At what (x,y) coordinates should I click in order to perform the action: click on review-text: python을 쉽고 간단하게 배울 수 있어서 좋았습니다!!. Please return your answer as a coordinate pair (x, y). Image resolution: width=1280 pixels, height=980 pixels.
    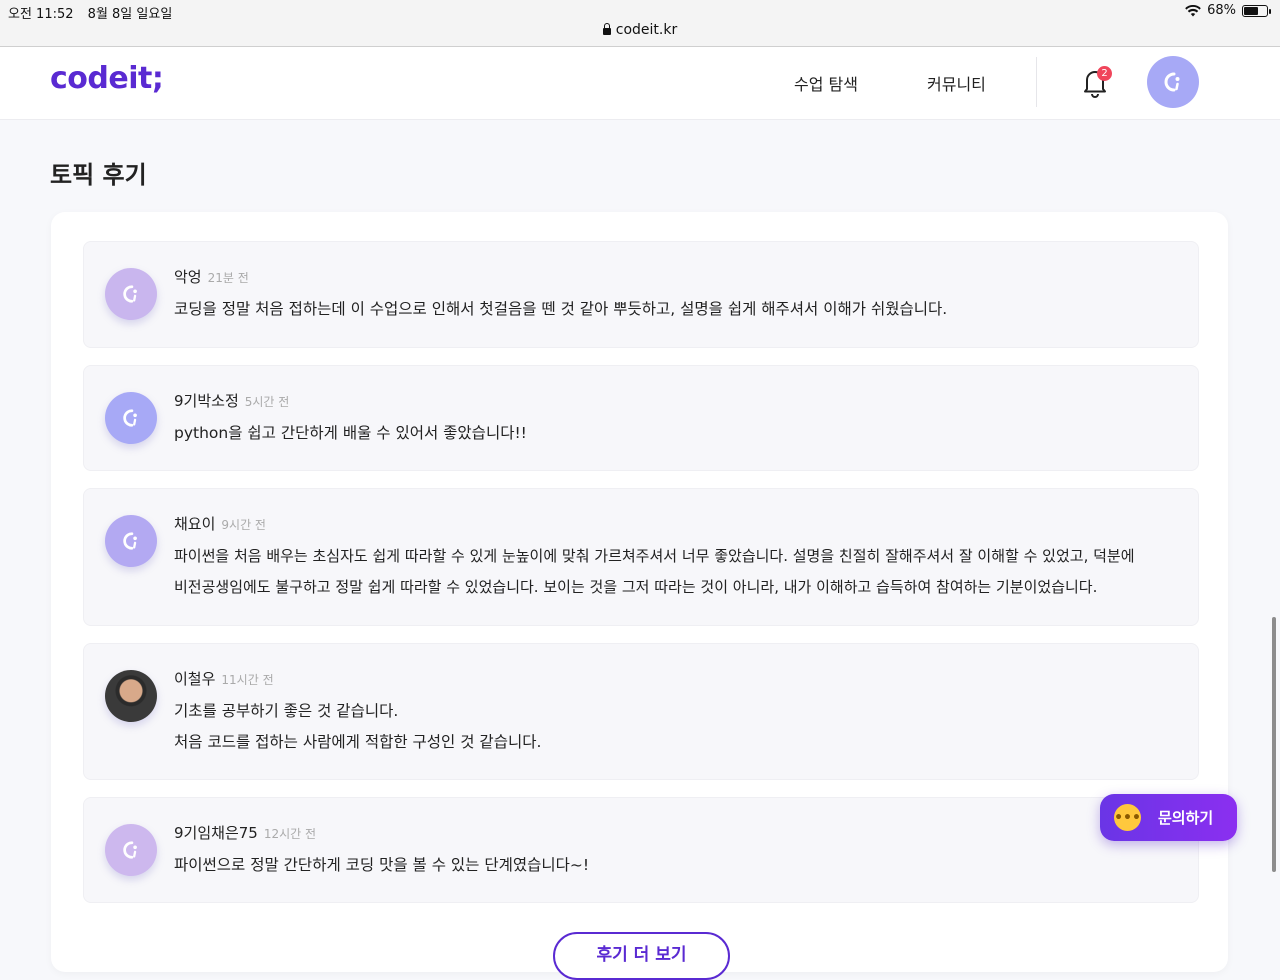
    Looking at the image, I should click on (350, 433).